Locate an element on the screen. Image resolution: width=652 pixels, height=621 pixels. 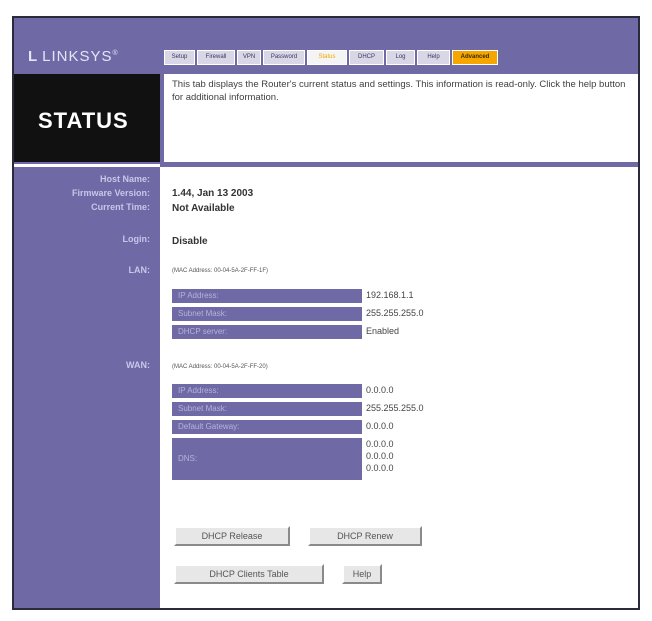
lan-dhcp-server-value: Enabled is located at coordinates (383, 331).